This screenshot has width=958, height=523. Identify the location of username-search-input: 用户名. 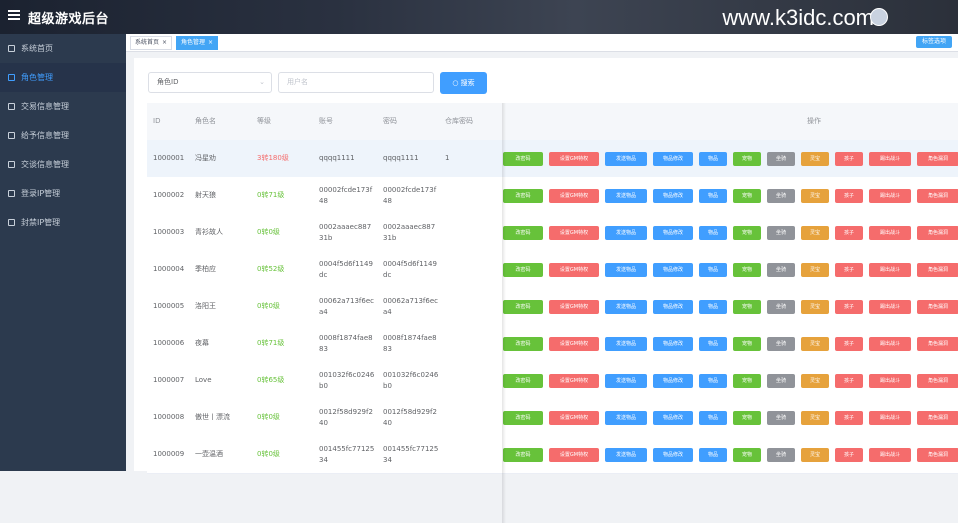
(356, 82).